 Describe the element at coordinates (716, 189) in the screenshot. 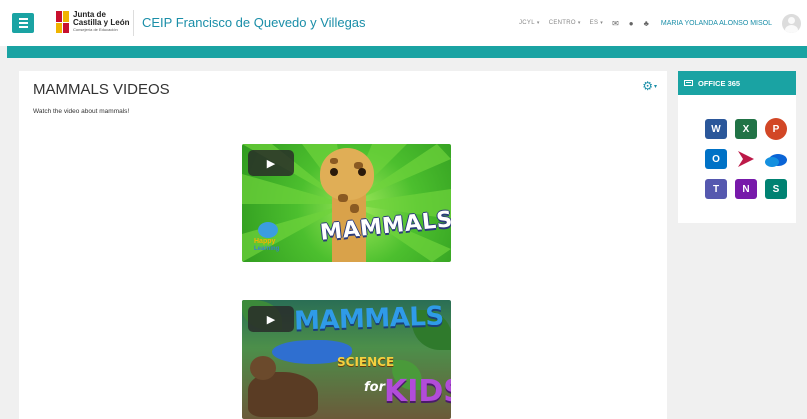

I see `teams-icon: T` at that location.